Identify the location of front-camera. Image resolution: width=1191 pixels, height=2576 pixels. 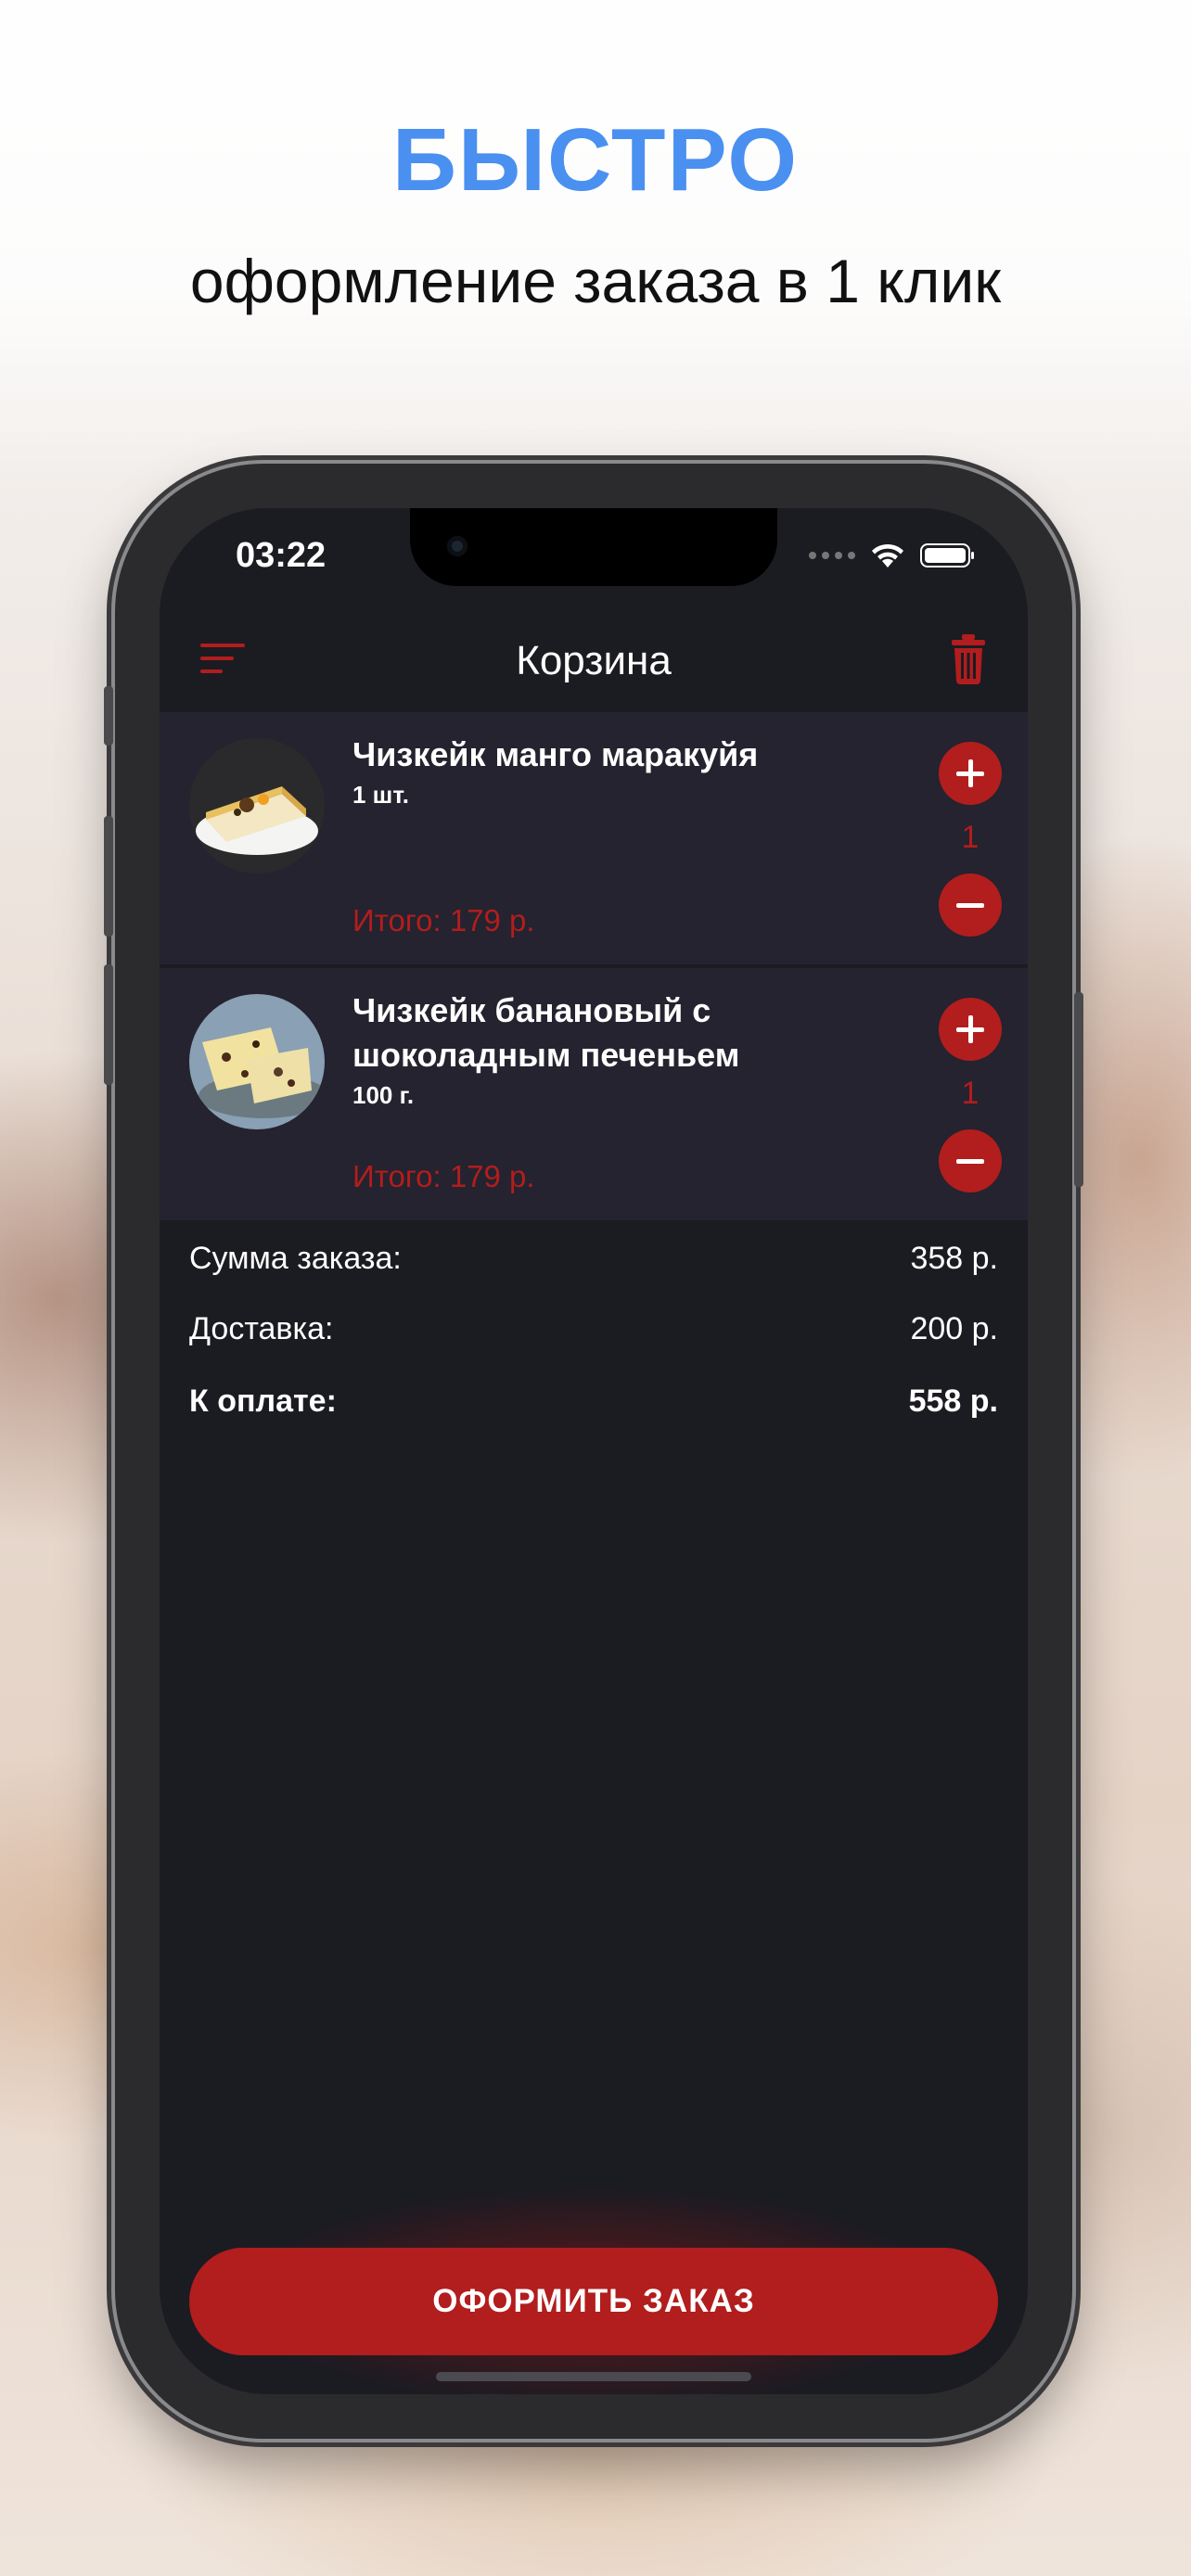
(457, 546).